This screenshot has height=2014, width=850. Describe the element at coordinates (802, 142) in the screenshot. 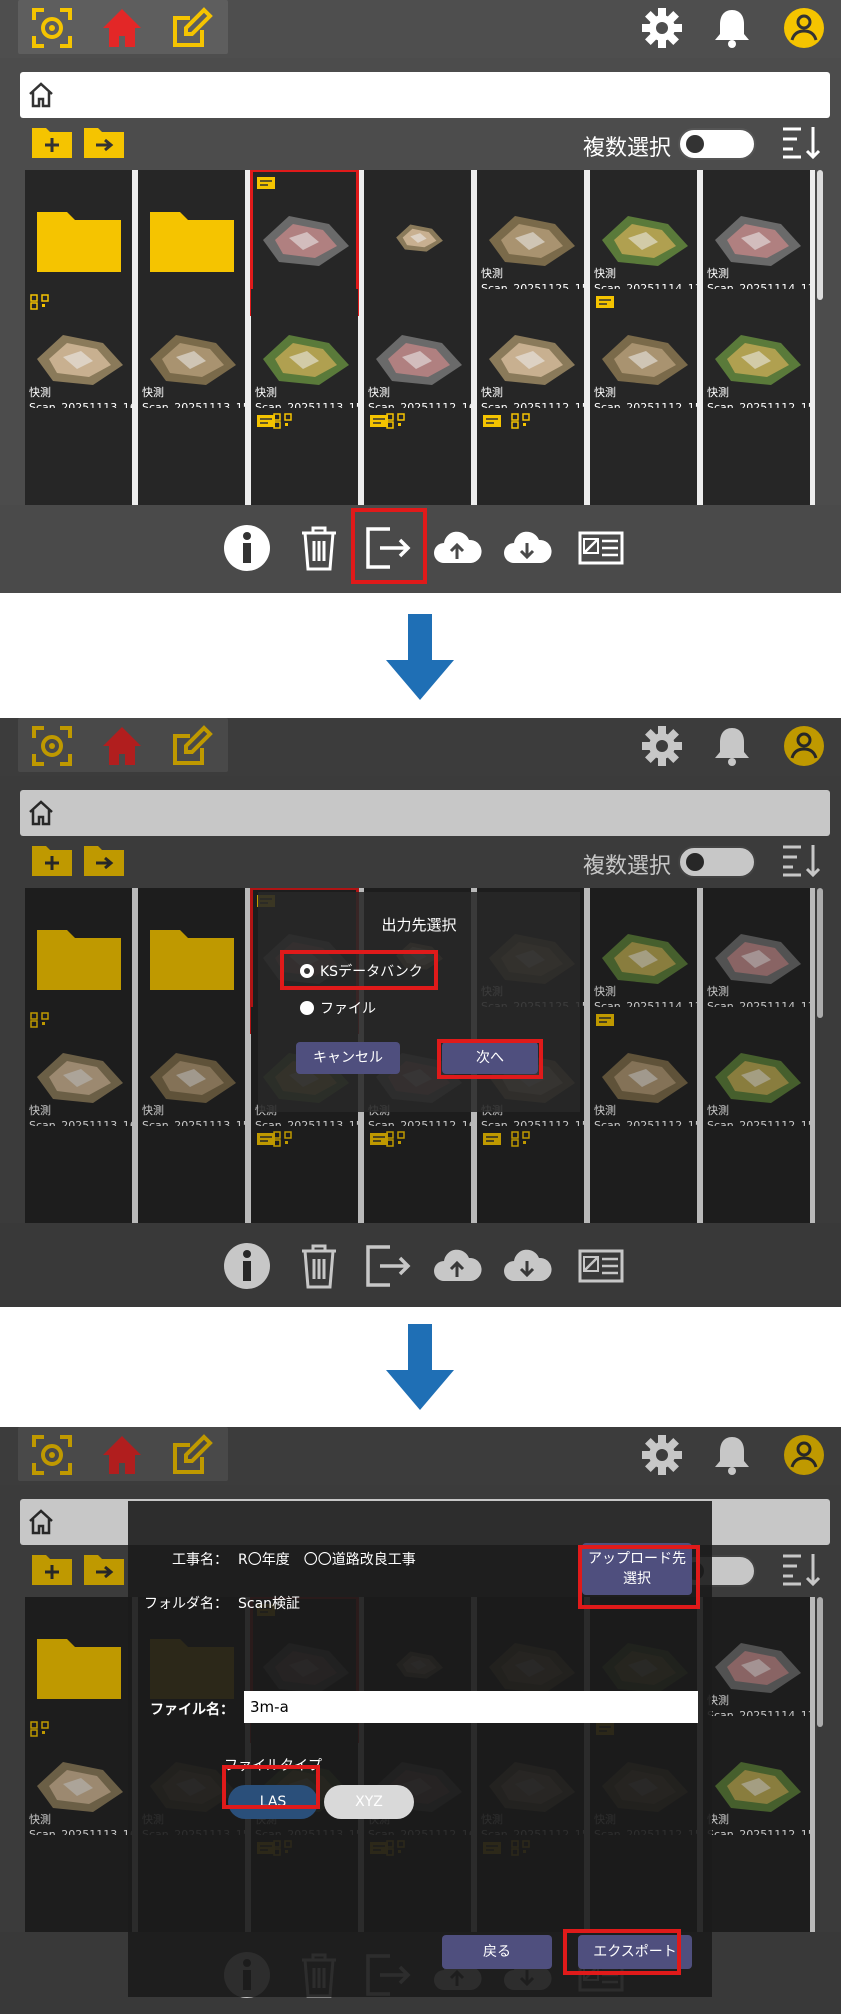

I see `sort-icon` at that location.